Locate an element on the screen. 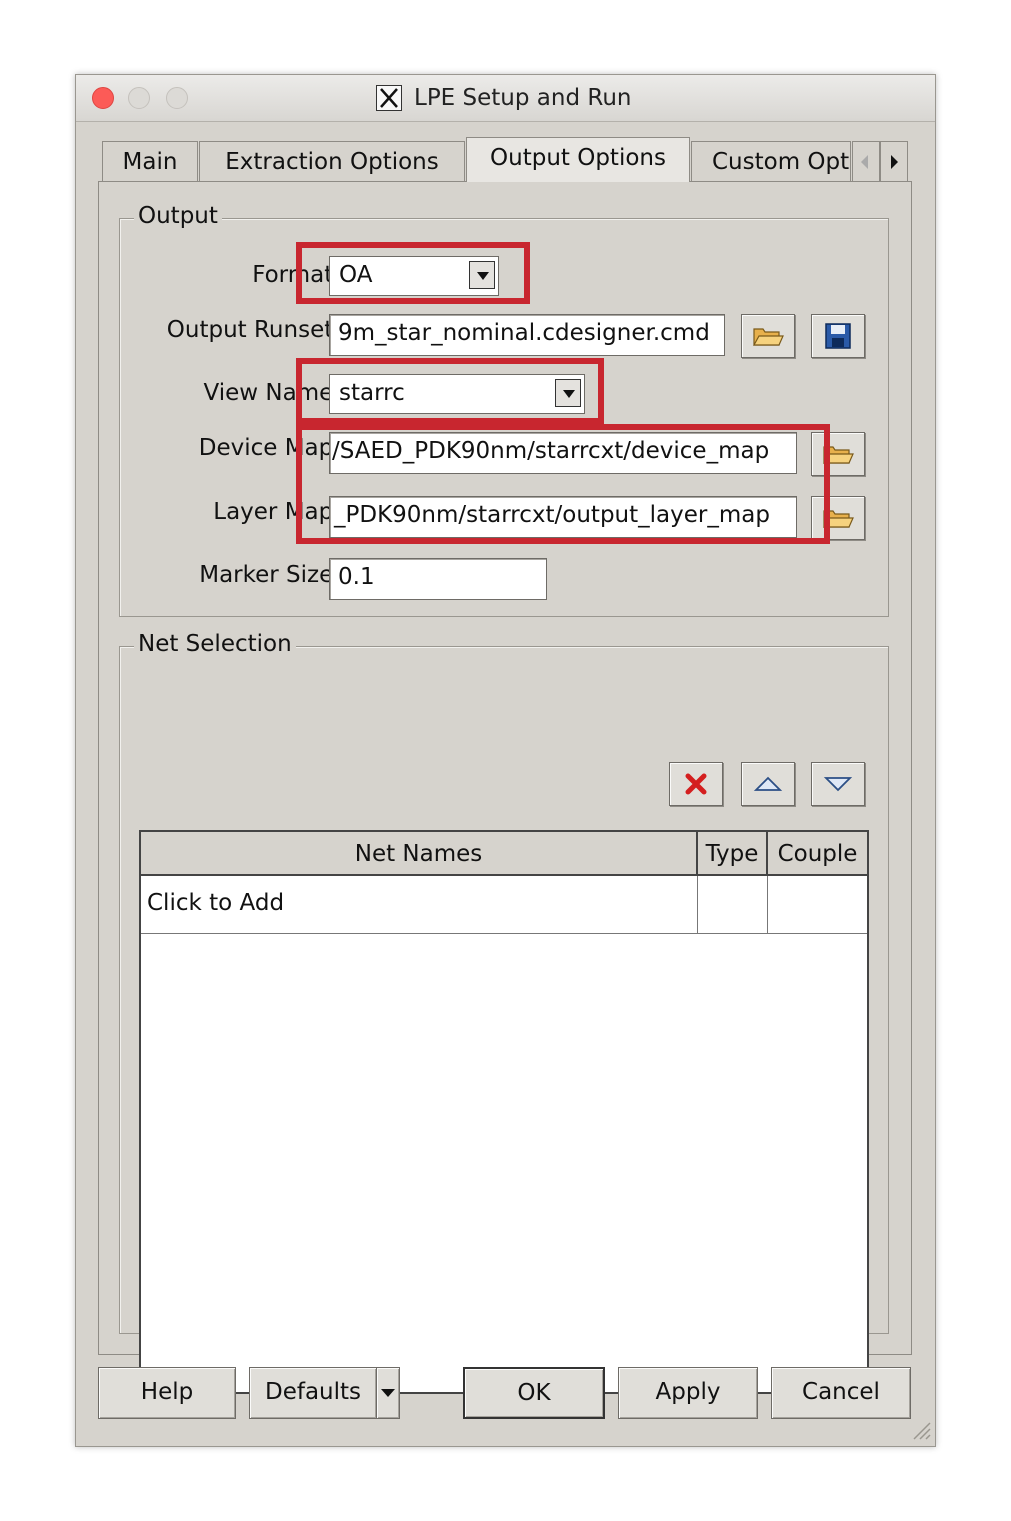 Image resolution: width=1011 pixels, height=1521 pixels. tab-scroll-right-button is located at coordinates (894, 162).